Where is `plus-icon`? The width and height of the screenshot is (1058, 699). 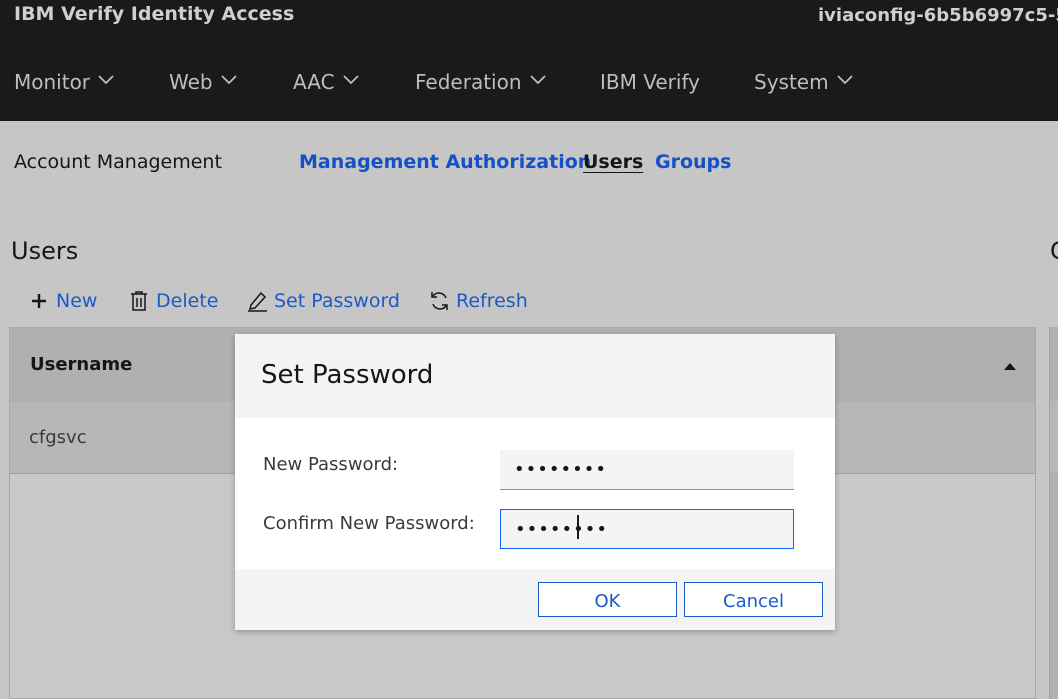 plus-icon is located at coordinates (39, 301).